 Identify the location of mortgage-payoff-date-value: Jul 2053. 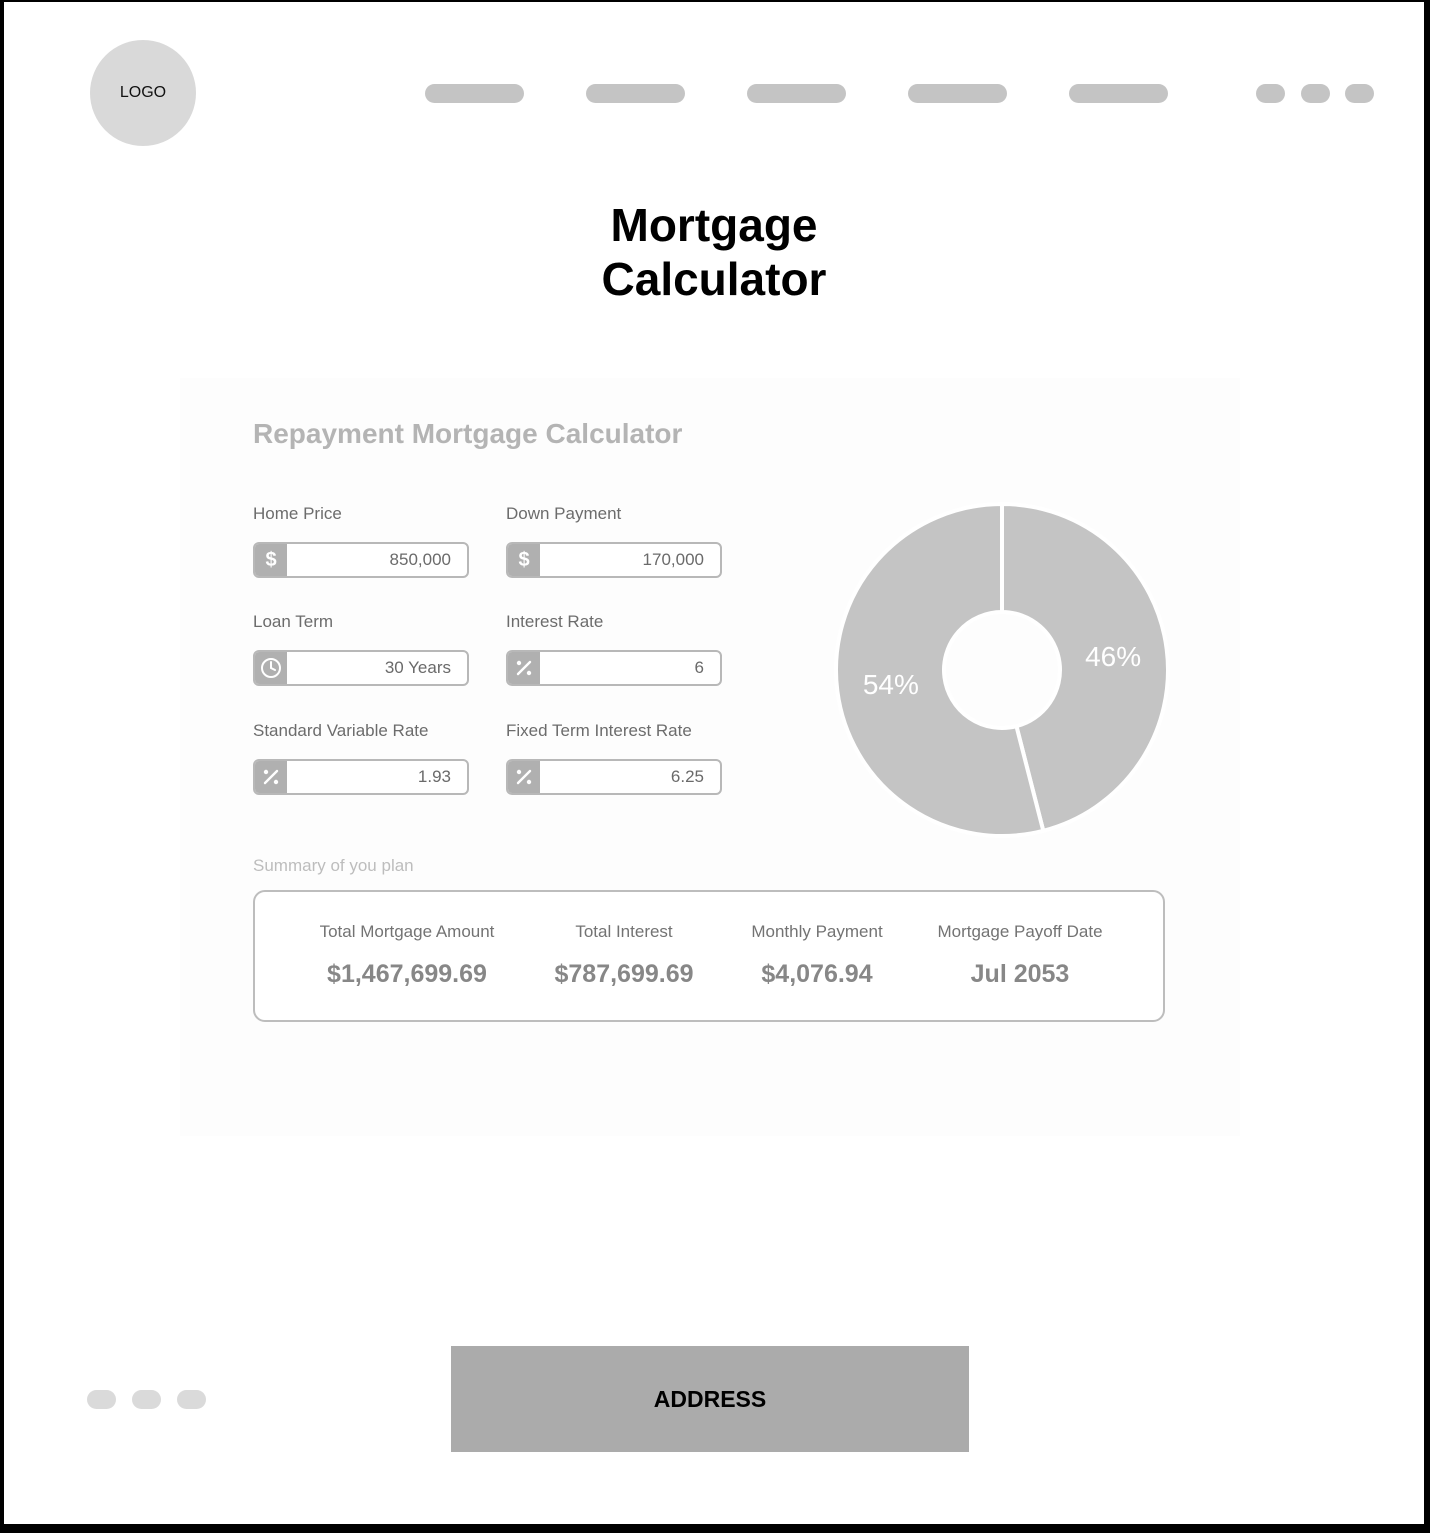
(1020, 974).